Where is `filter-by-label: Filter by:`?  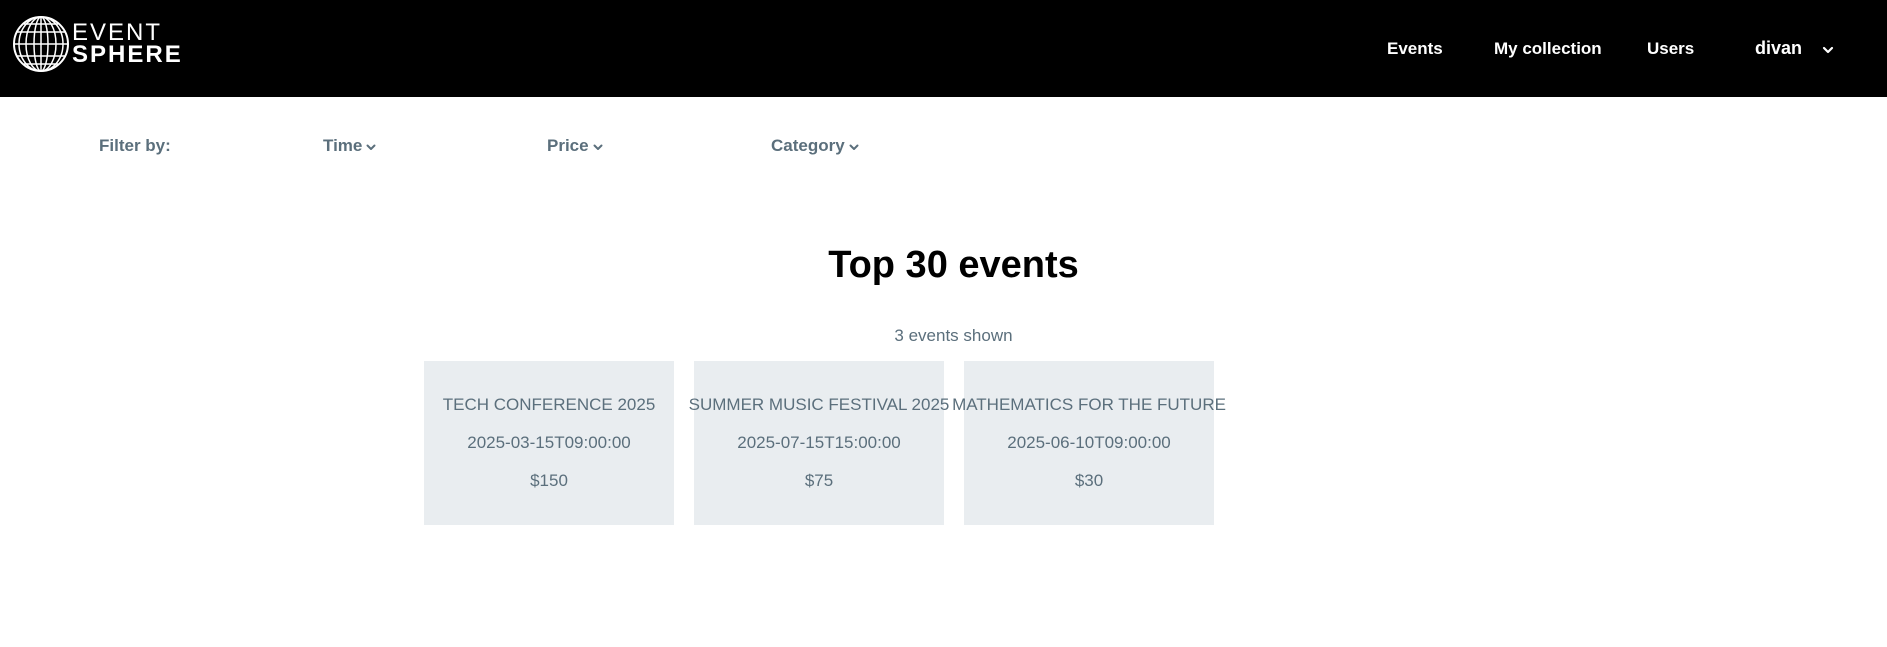 filter-by-label: Filter by: is located at coordinates (135, 145).